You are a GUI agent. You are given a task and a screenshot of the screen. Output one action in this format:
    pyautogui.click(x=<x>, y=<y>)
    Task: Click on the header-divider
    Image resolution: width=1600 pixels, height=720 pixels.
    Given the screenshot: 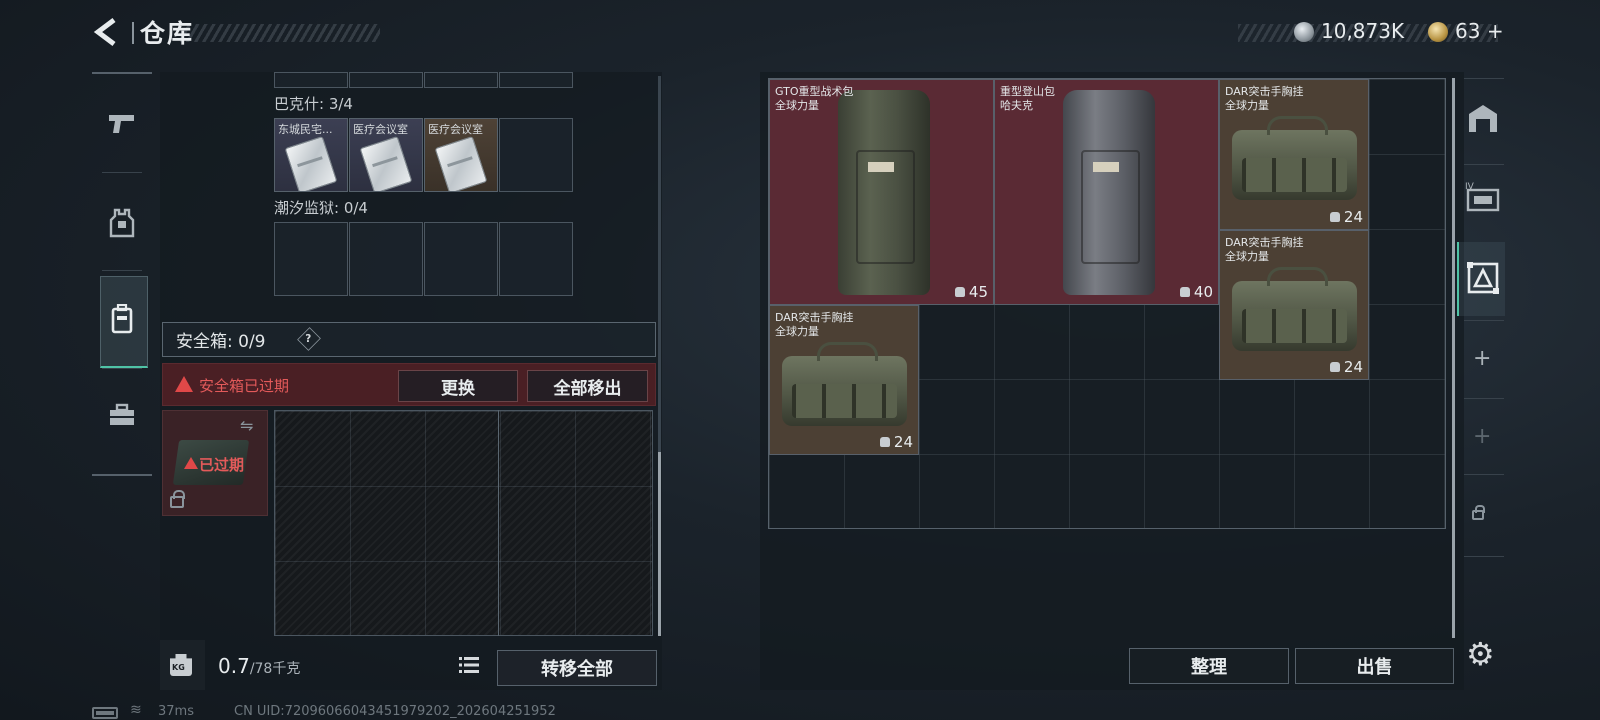 What is the action you would take?
    pyautogui.click(x=133, y=33)
    